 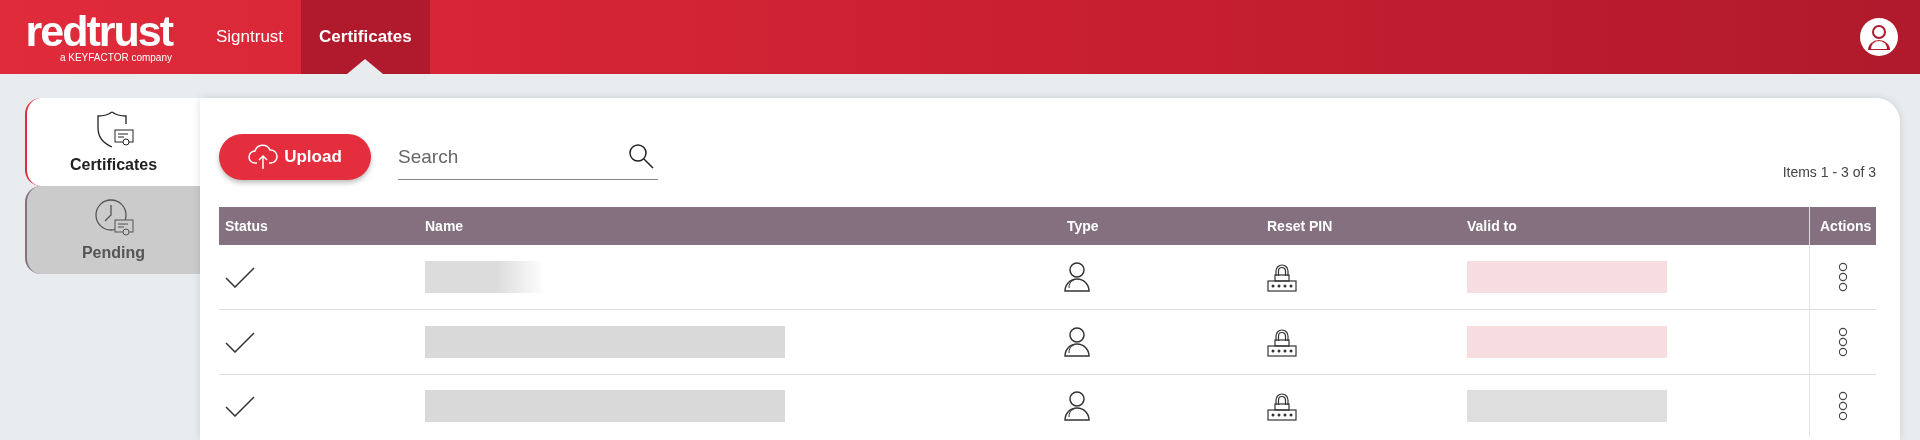 What do you see at coordinates (1491, 226) in the screenshot?
I see `column-header: Valid to` at bounding box center [1491, 226].